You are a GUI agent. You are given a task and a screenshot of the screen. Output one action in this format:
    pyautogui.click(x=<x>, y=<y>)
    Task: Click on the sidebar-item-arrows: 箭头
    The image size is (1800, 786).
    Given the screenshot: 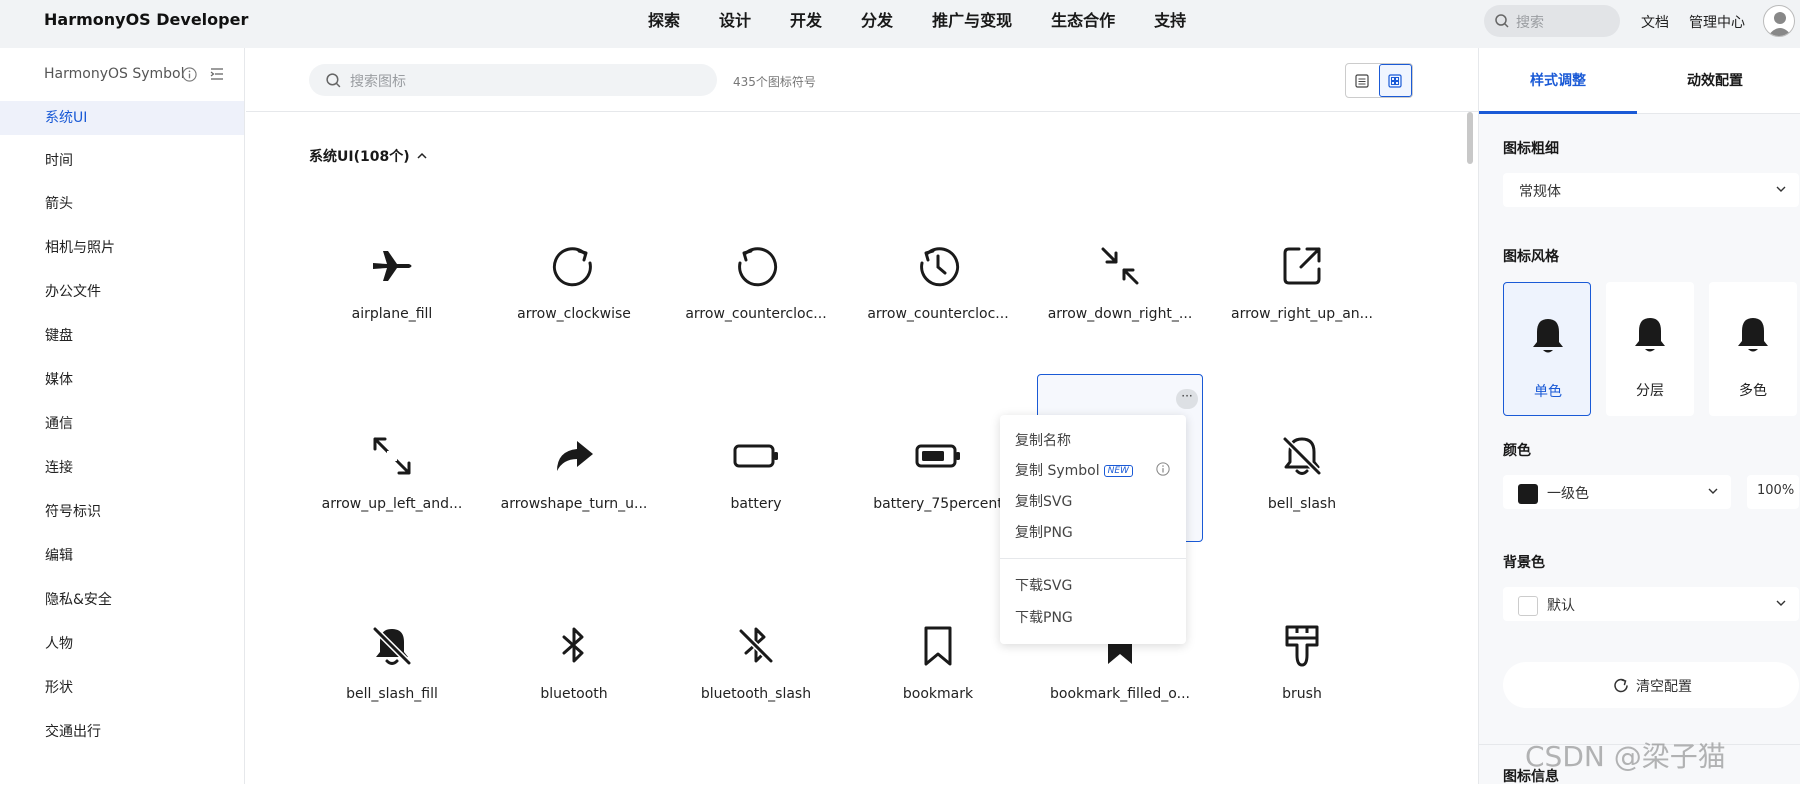 What is the action you would take?
    pyautogui.click(x=122, y=204)
    